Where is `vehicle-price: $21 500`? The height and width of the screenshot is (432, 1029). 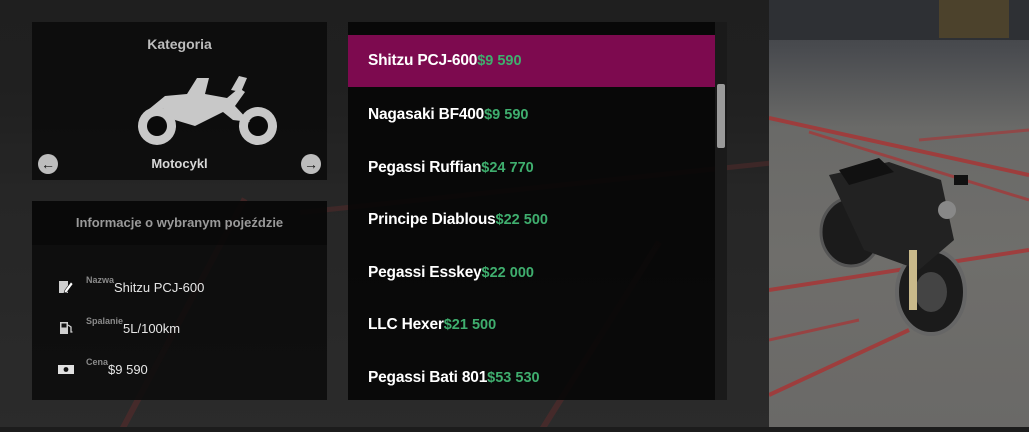 vehicle-price: $21 500 is located at coordinates (470, 325).